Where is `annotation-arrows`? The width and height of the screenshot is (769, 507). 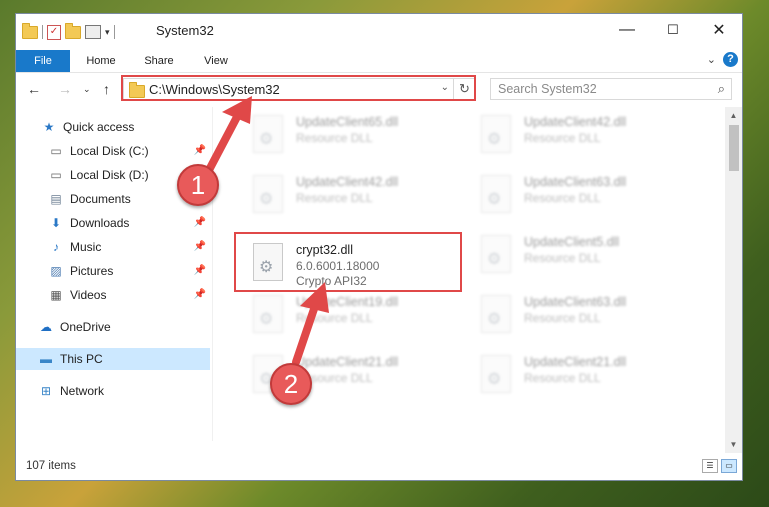 annotation-arrows is located at coordinates (266, 231).